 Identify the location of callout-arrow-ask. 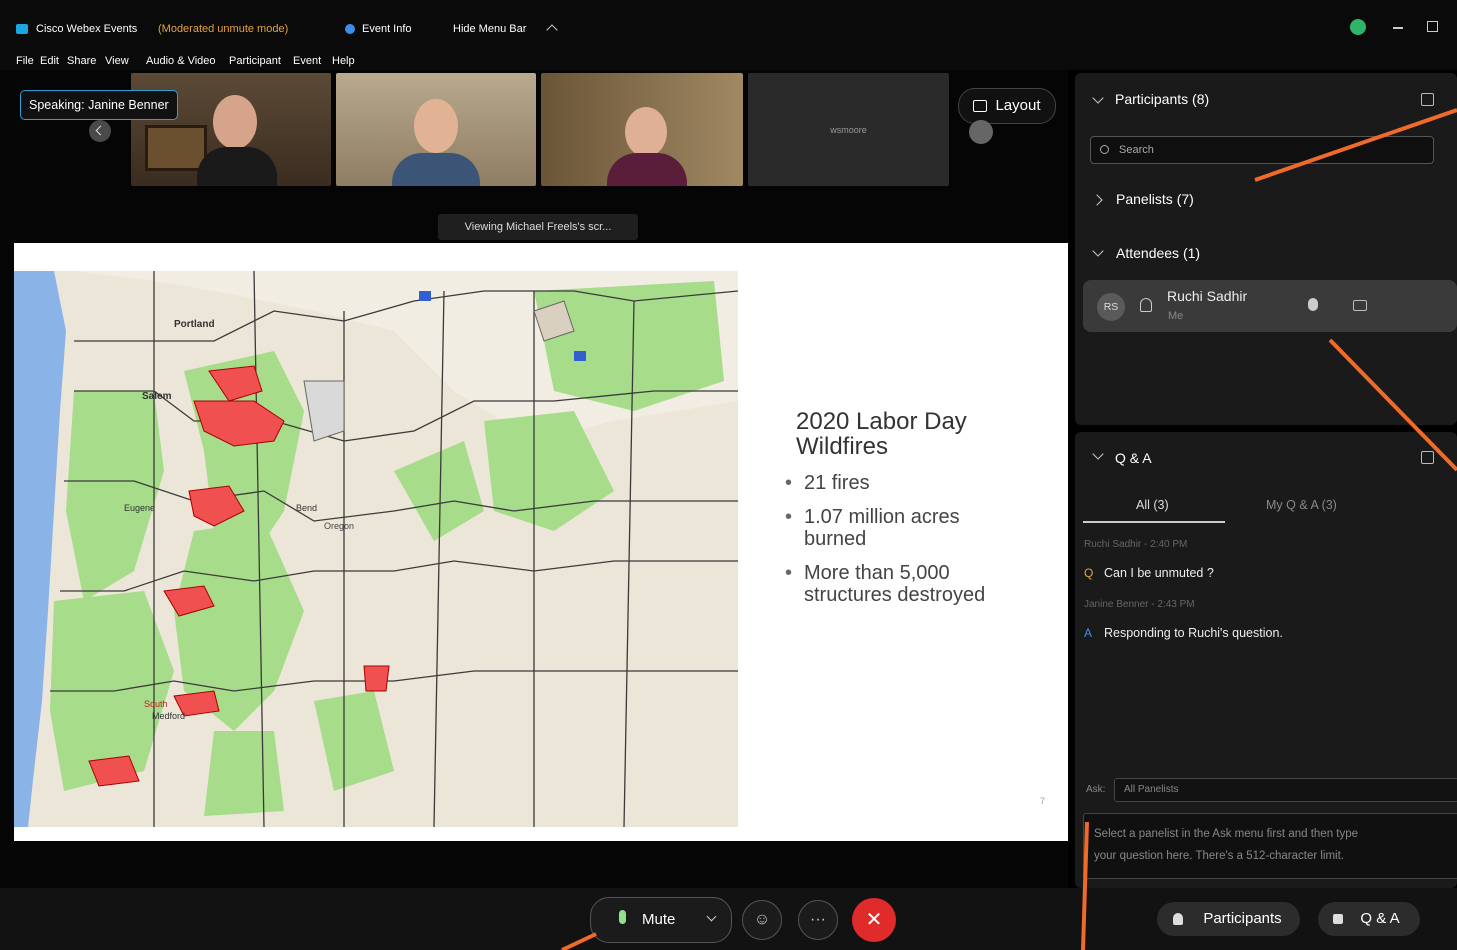
(1085, 885).